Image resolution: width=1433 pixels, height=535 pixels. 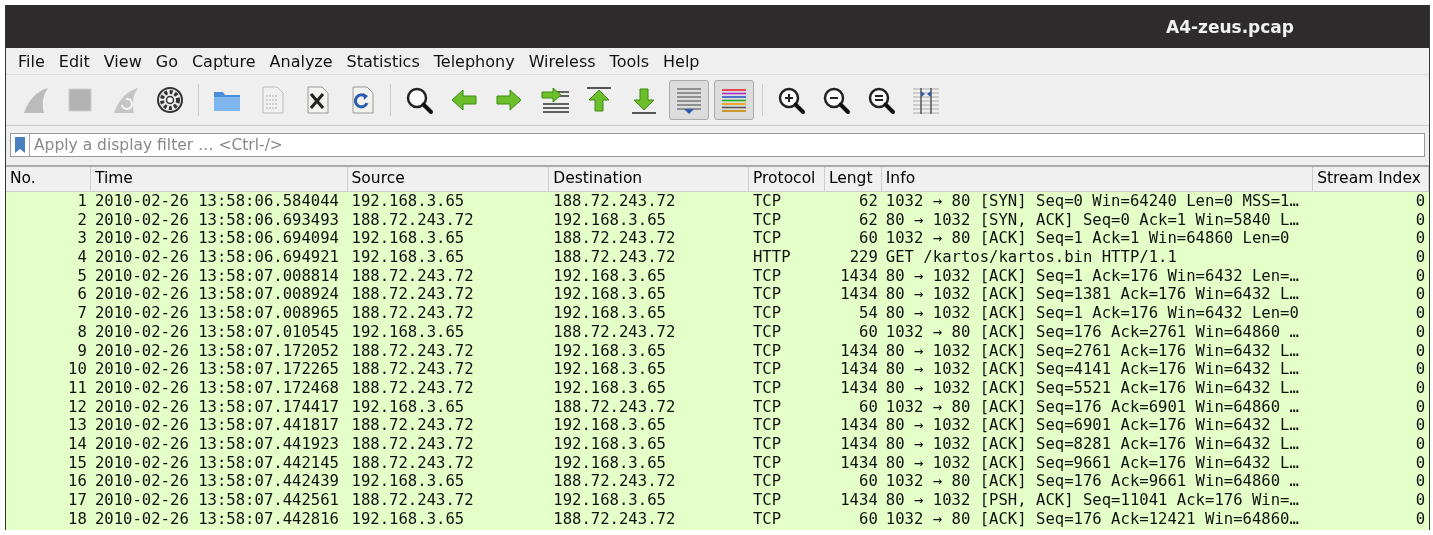 I want to click on table-cell-text: 2010-02-26 13:58:06.584044, so click(x=216, y=201).